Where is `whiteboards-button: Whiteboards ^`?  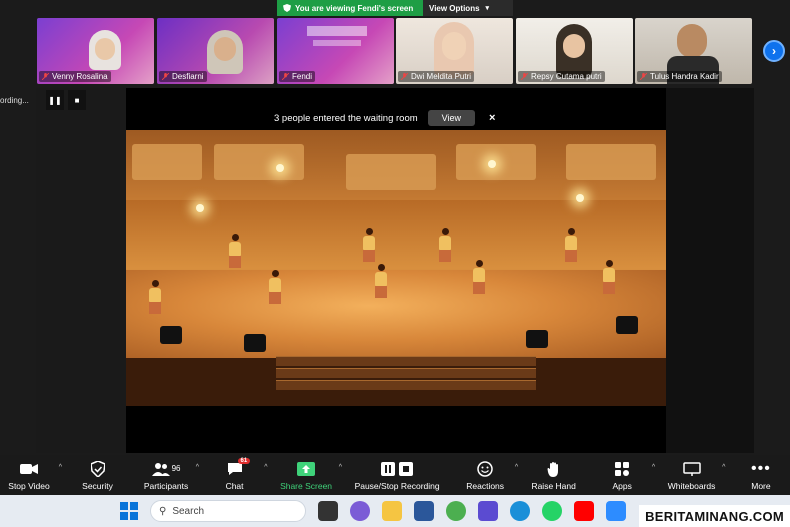
whiteboards-button: Whiteboards ^ is located at coordinates (696, 475).